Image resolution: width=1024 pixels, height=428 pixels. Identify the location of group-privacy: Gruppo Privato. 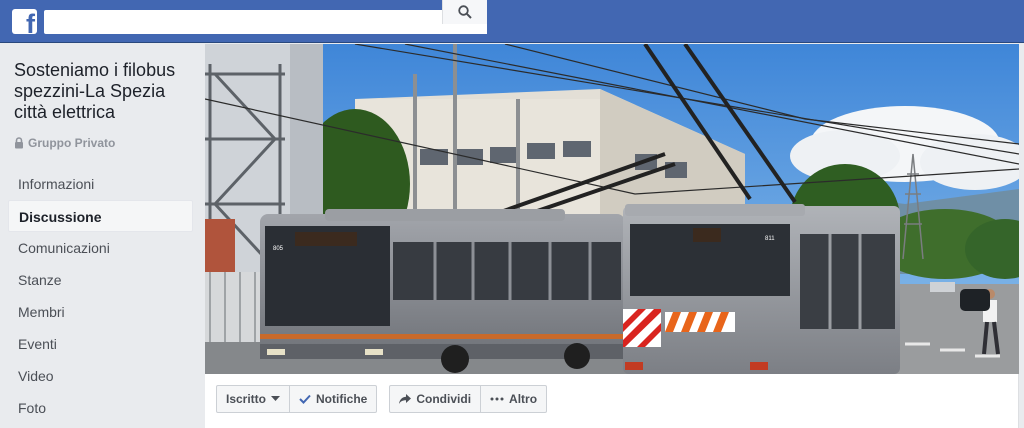
(64, 143).